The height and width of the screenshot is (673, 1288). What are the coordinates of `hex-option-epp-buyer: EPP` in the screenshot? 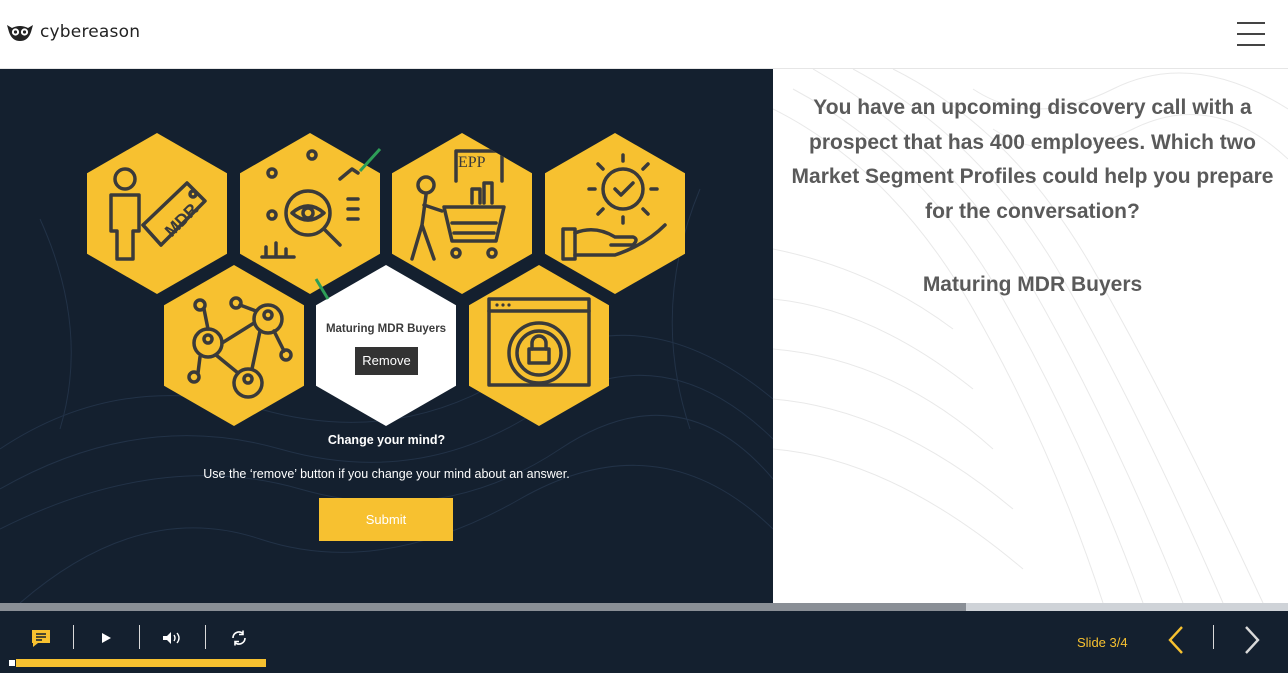 It's located at (462, 213).